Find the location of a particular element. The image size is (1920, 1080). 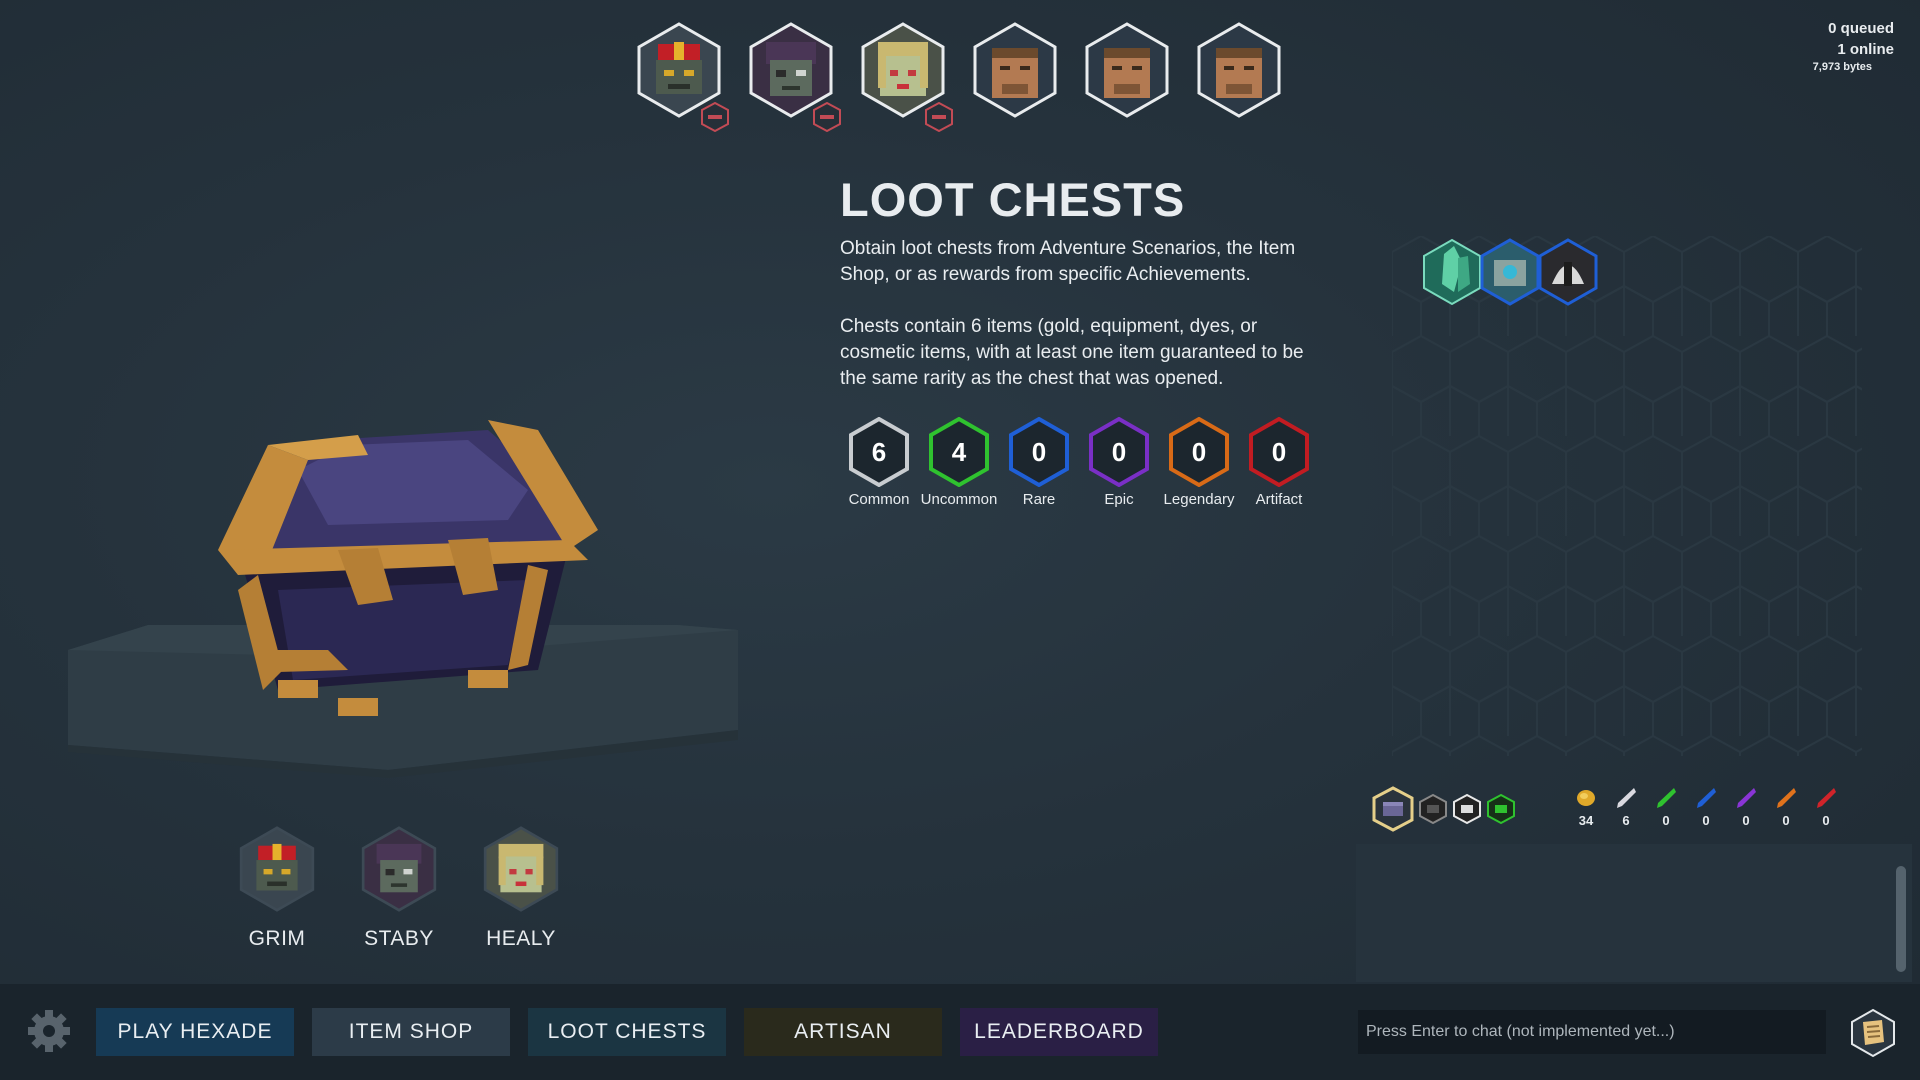

epic-dye-icon is located at coordinates (1746, 798).